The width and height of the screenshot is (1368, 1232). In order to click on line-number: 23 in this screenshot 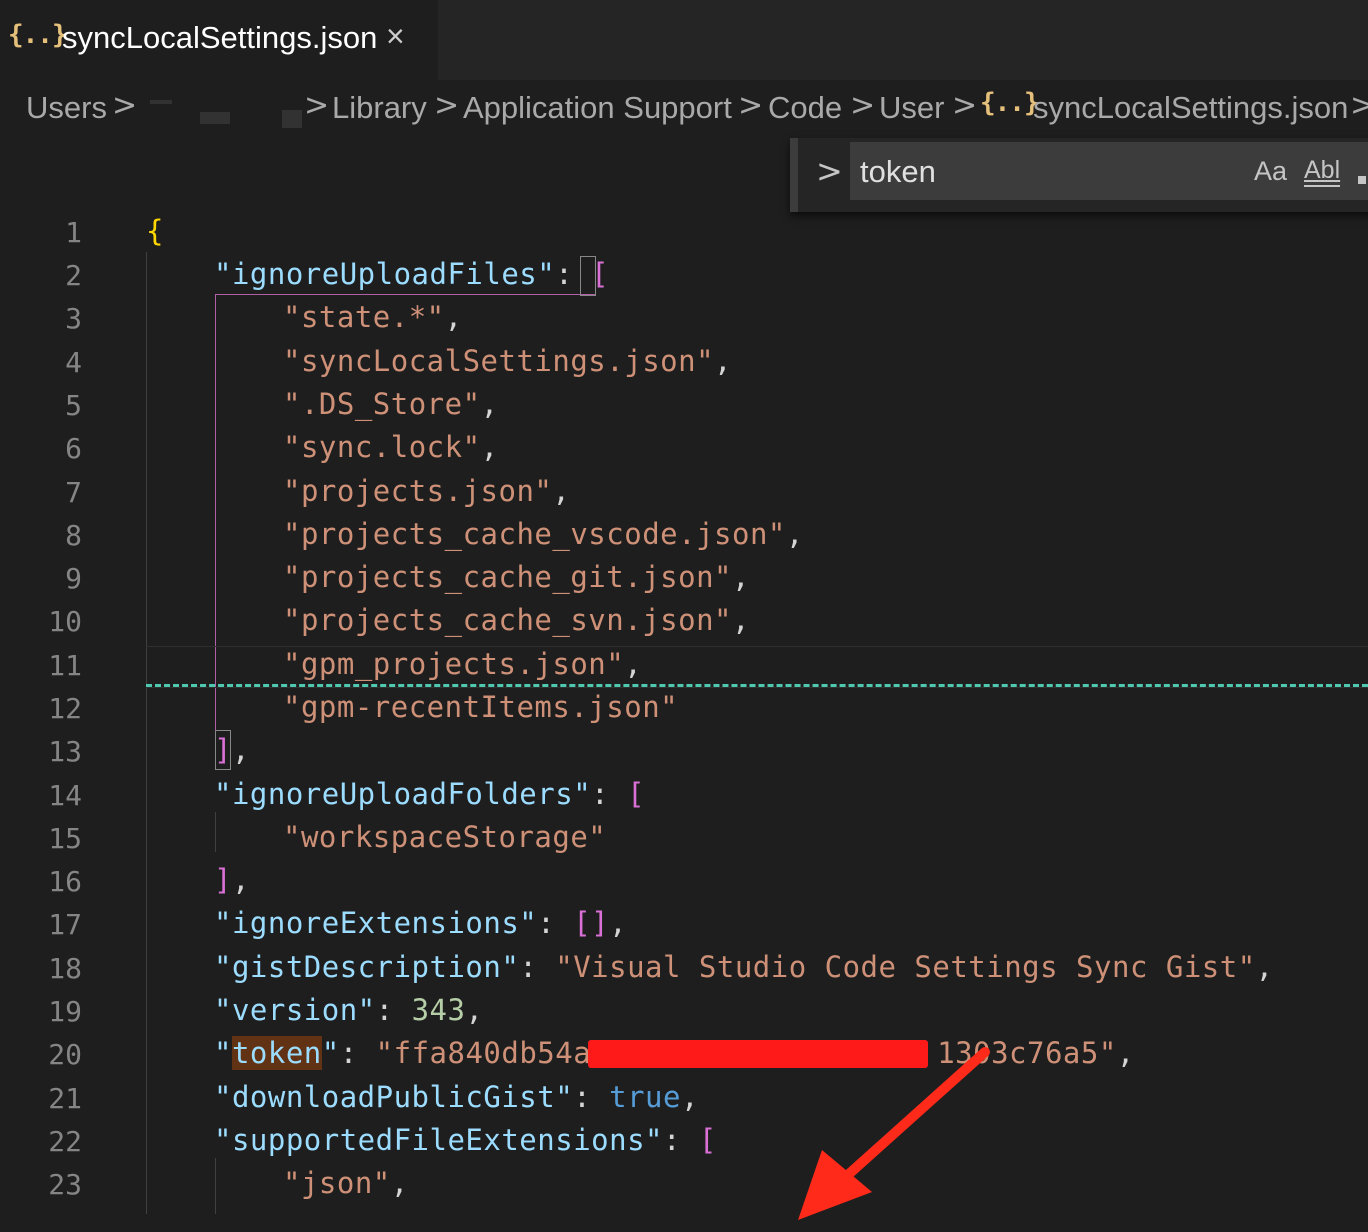, I will do `click(65, 1184)`.